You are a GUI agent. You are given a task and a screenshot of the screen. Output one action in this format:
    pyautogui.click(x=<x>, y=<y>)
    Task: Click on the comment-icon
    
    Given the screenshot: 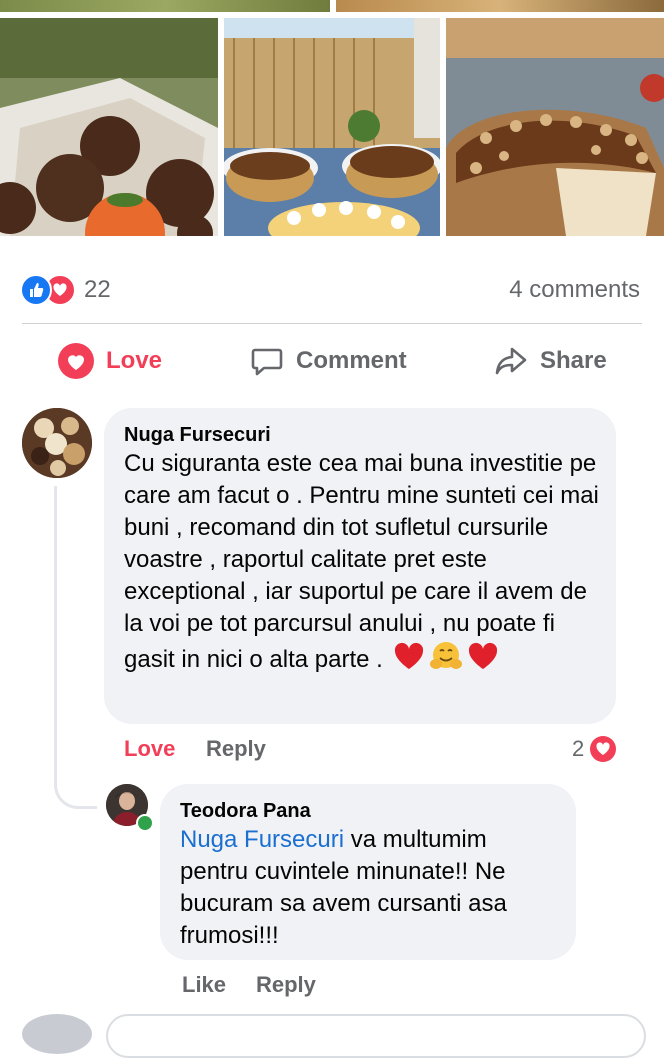 What is the action you would take?
    pyautogui.click(x=267, y=362)
    